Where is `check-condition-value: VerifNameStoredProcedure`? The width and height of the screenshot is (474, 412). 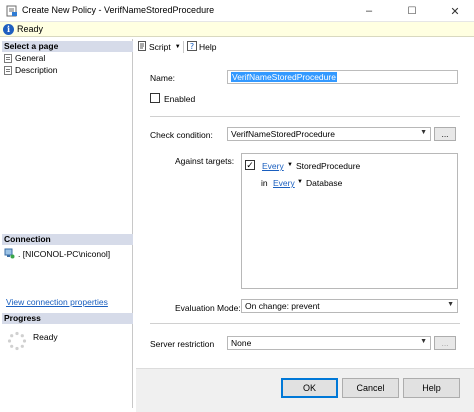
check-condition-value: VerifNameStoredProcedure is located at coordinates (283, 134).